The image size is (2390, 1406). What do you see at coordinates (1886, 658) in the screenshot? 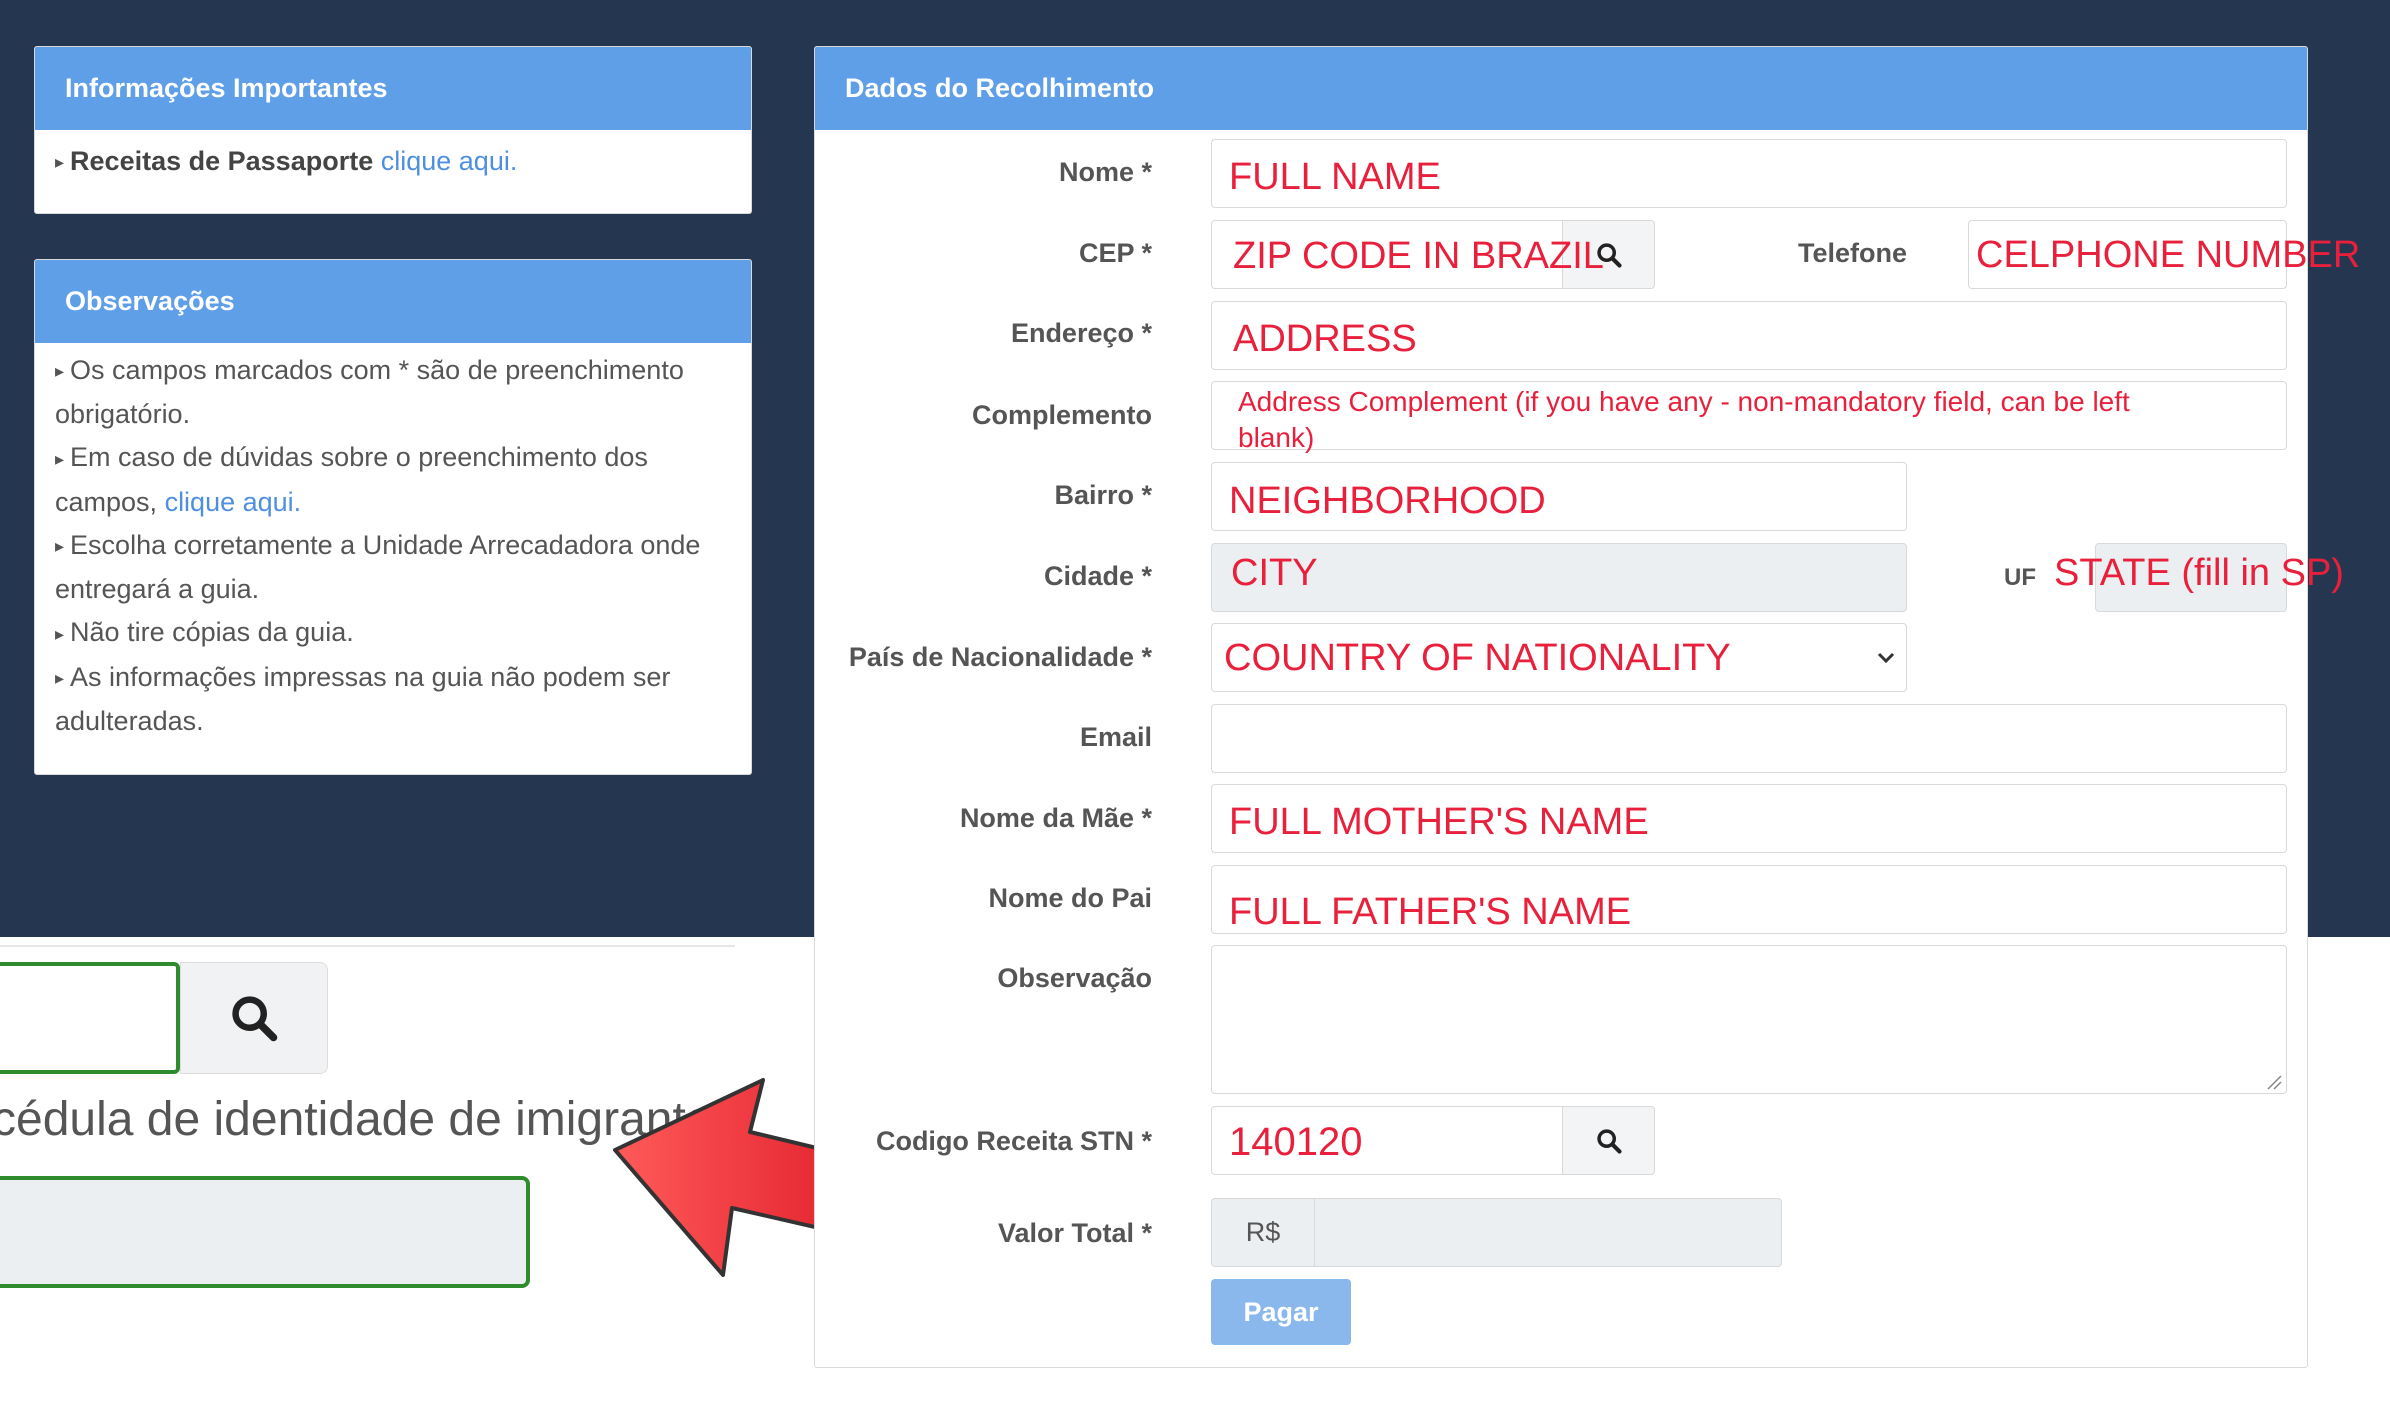
I see `chevron-down-icon` at bounding box center [1886, 658].